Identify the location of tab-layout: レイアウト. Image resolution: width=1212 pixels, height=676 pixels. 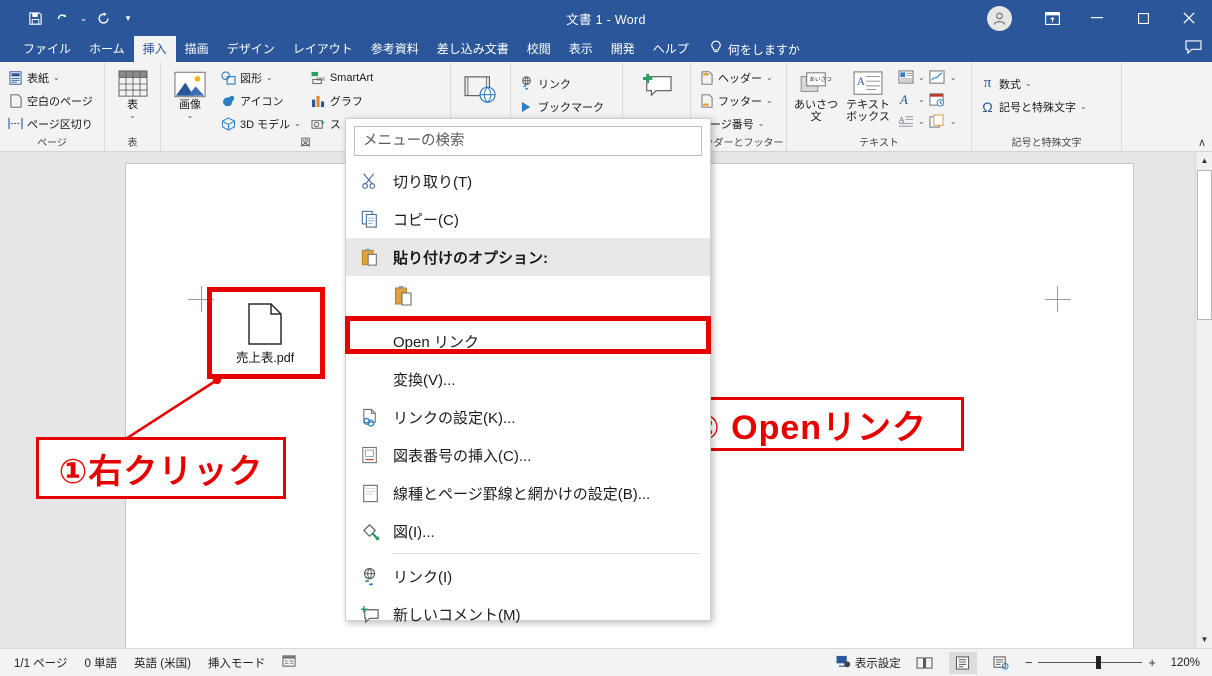
(323, 49).